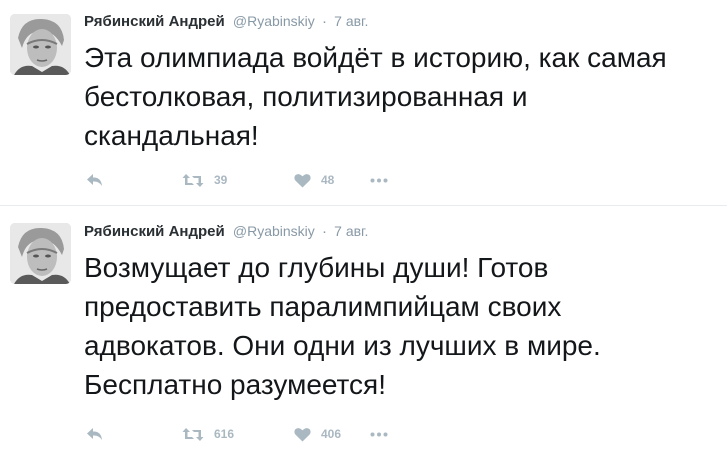 The height and width of the screenshot is (457, 727). I want to click on like-count: 406, so click(331, 434).